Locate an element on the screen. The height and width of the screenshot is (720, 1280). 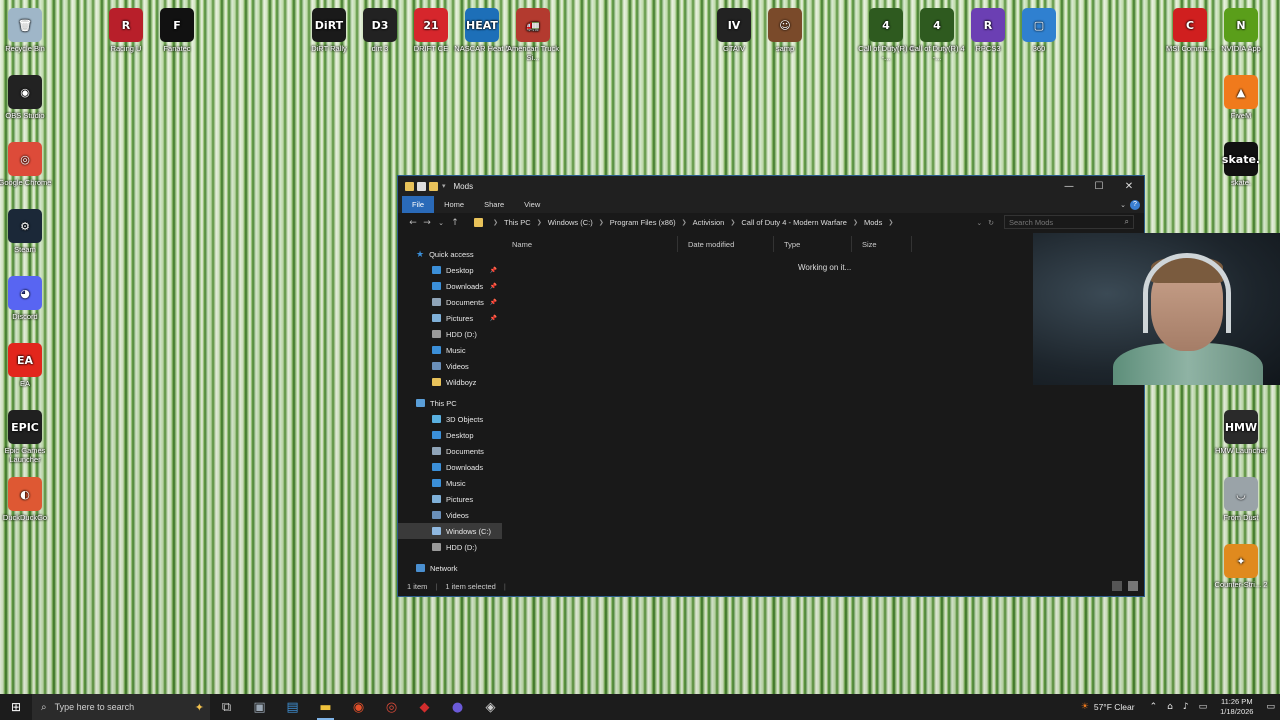
start-button: ⊞ is located at coordinates (16, 707).